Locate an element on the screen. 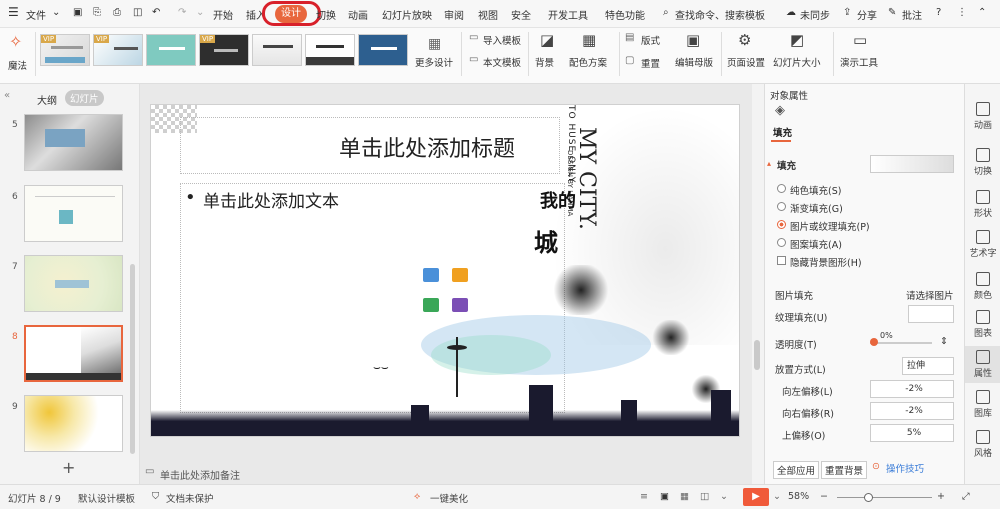  page-setup-button: 页面设置 is located at coordinates (746, 62).